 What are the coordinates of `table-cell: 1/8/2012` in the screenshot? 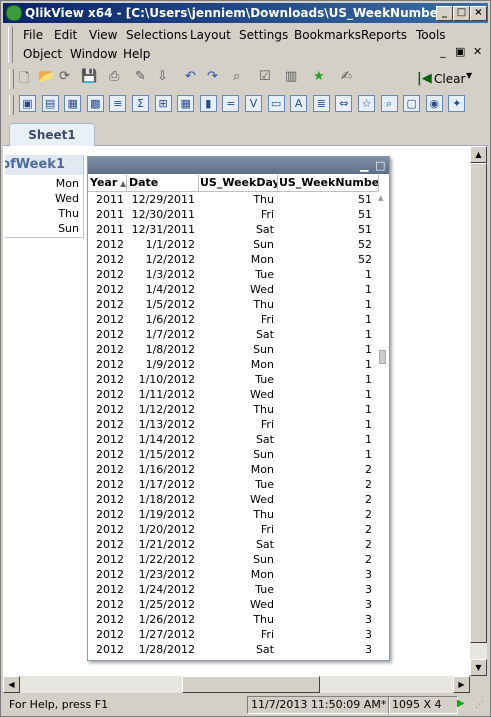 It's located at (162, 349).